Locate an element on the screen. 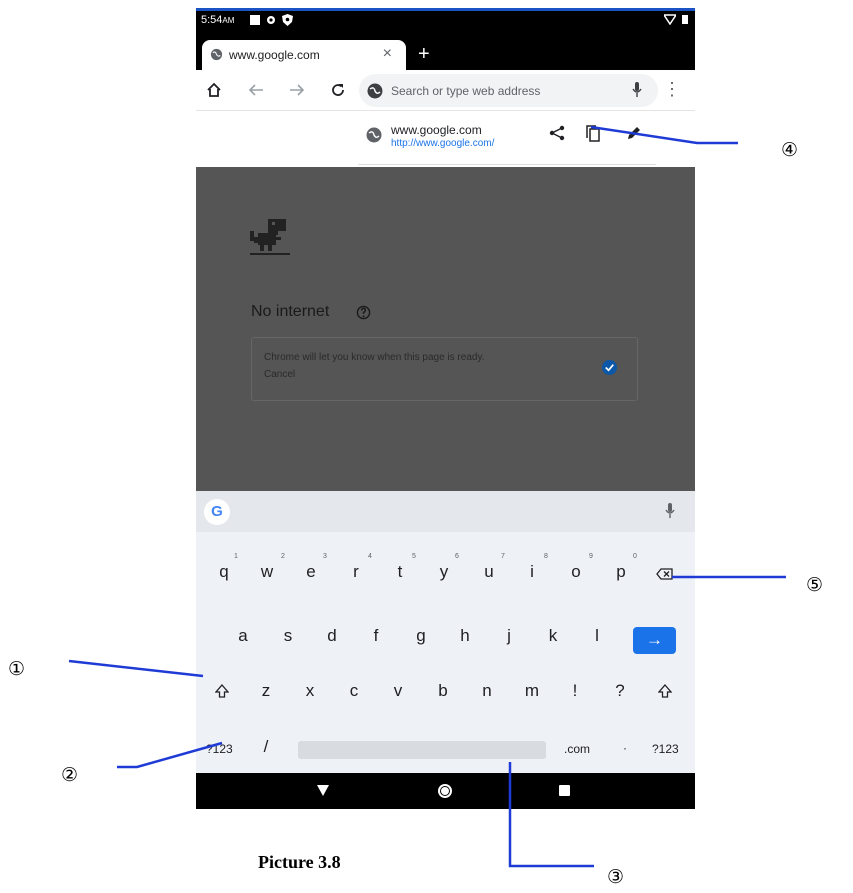 This screenshot has height=893, width=853. callout-3: ③ is located at coordinates (616, 877).